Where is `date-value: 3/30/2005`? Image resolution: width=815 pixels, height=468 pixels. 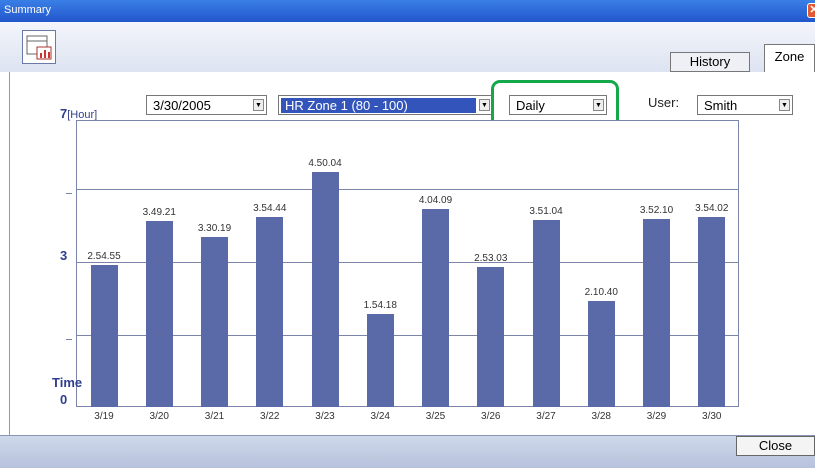 date-value: 3/30/2005 is located at coordinates (182, 105).